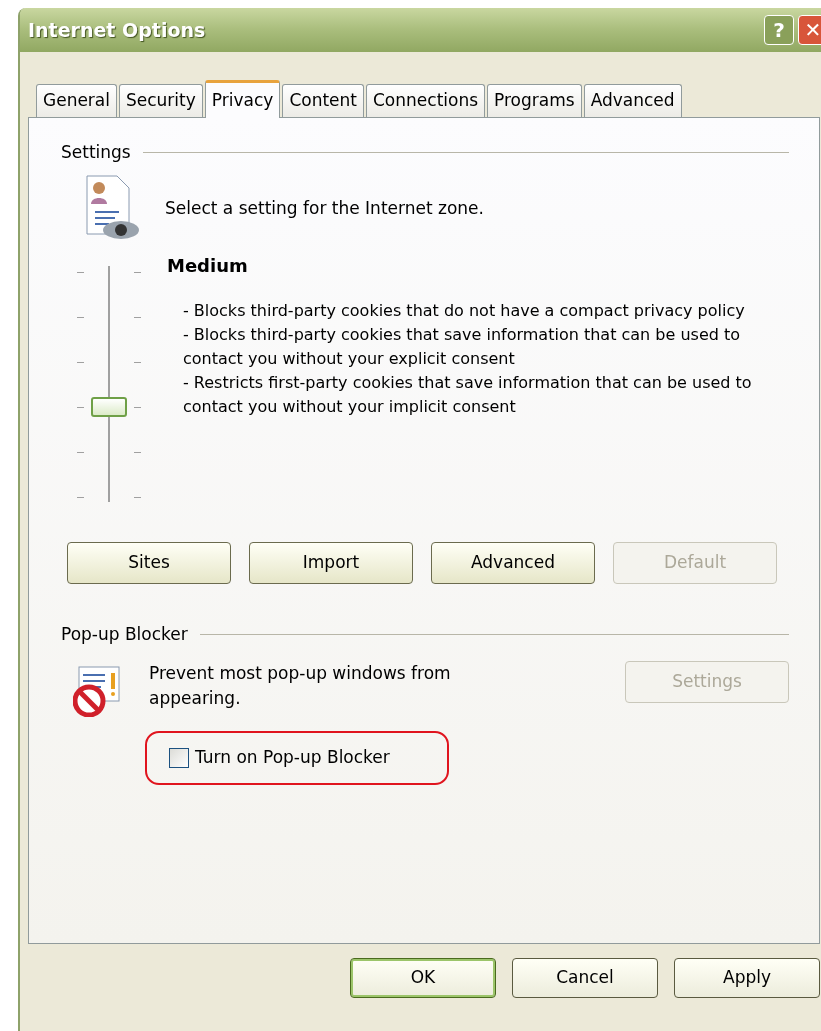  Describe the element at coordinates (324, 208) in the screenshot. I see `prompt-text: Select a setting for the Internet zone.` at that location.